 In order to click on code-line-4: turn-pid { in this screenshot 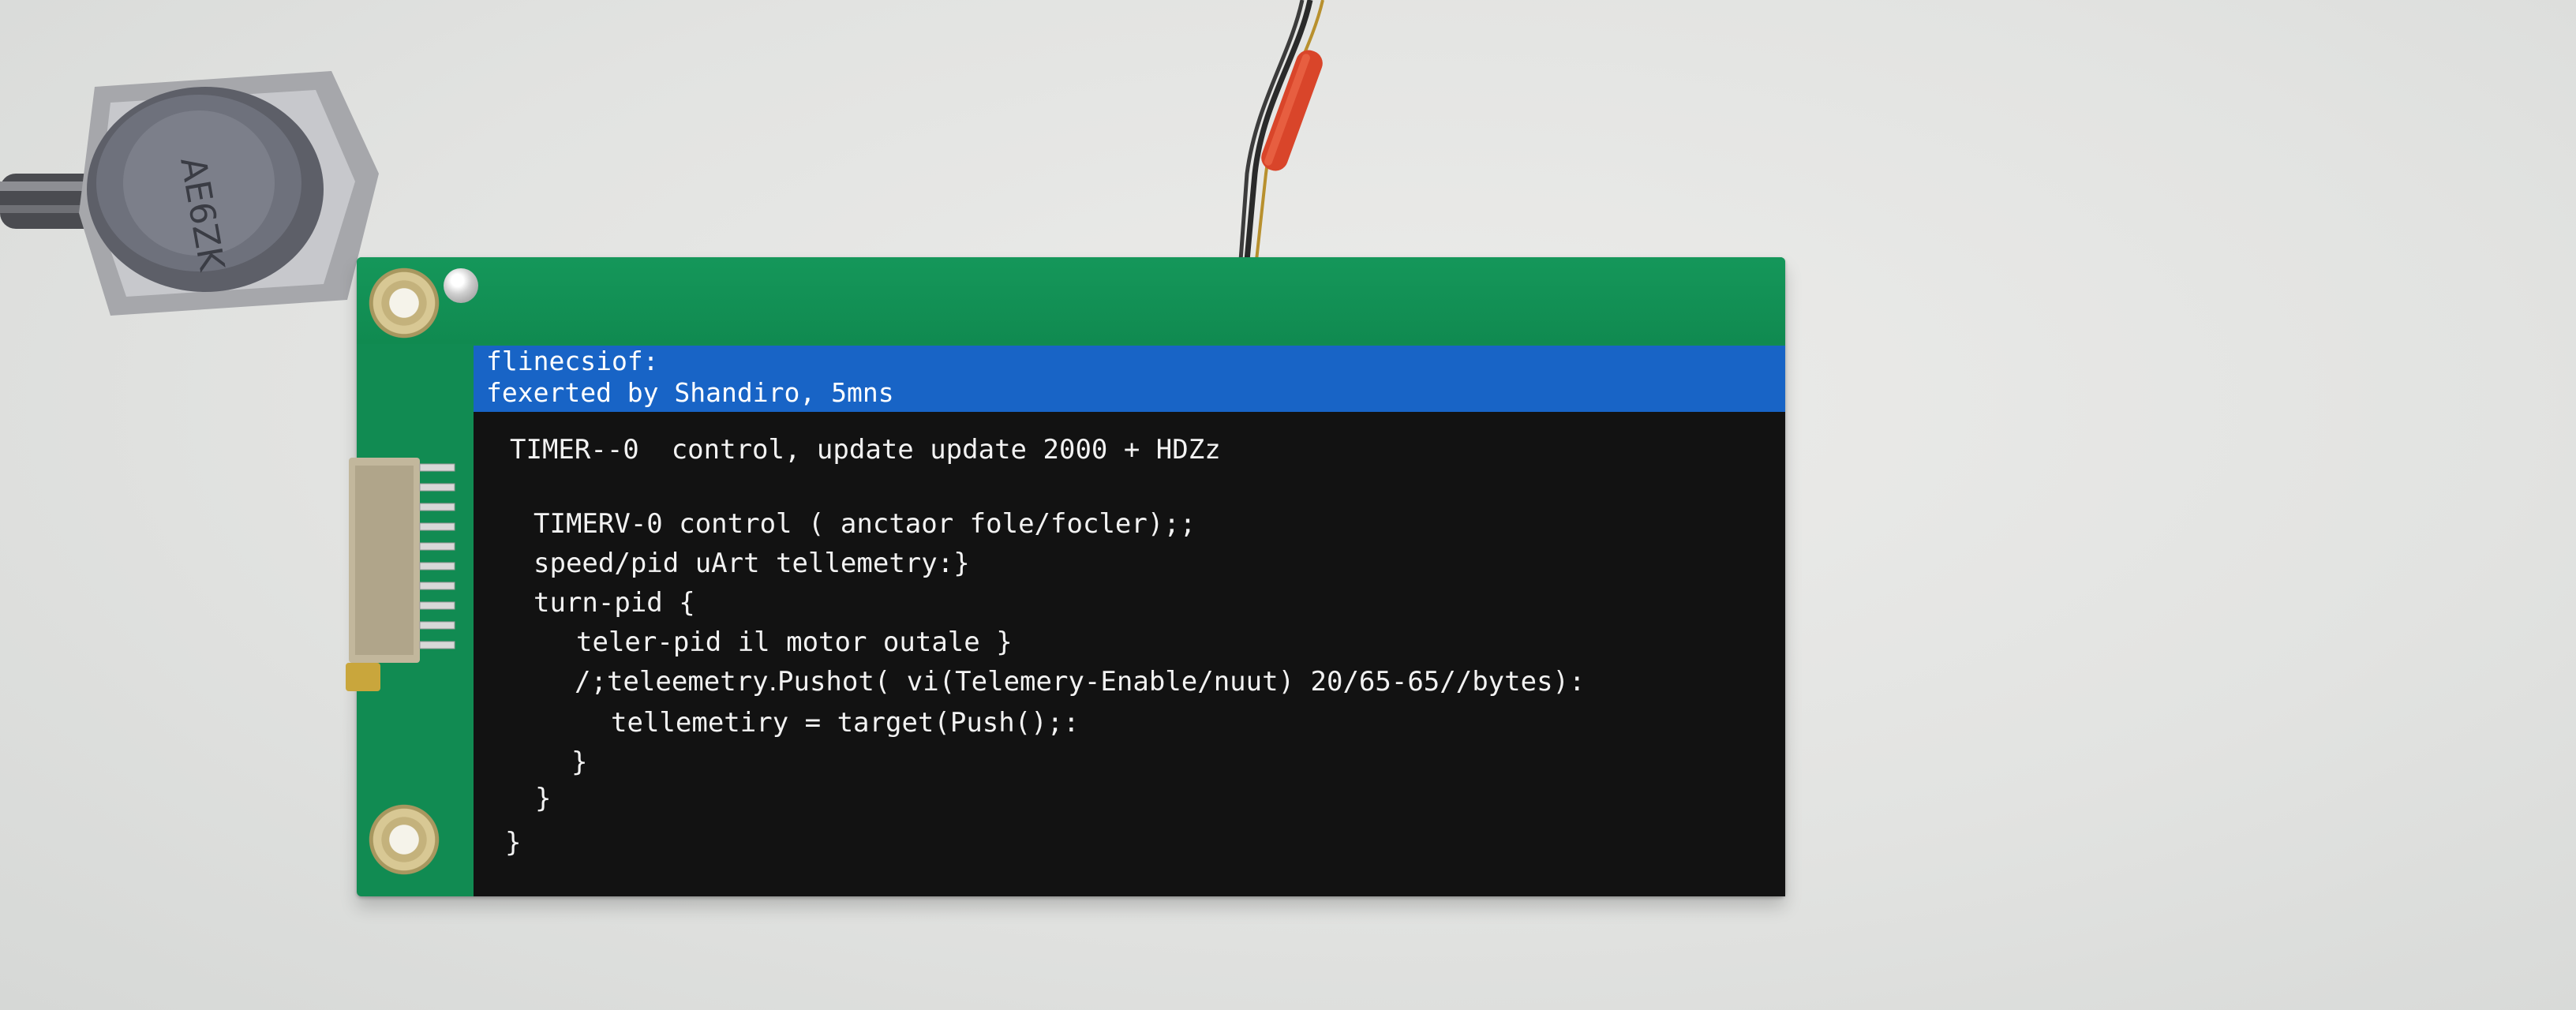, I will do `click(614, 603)`.